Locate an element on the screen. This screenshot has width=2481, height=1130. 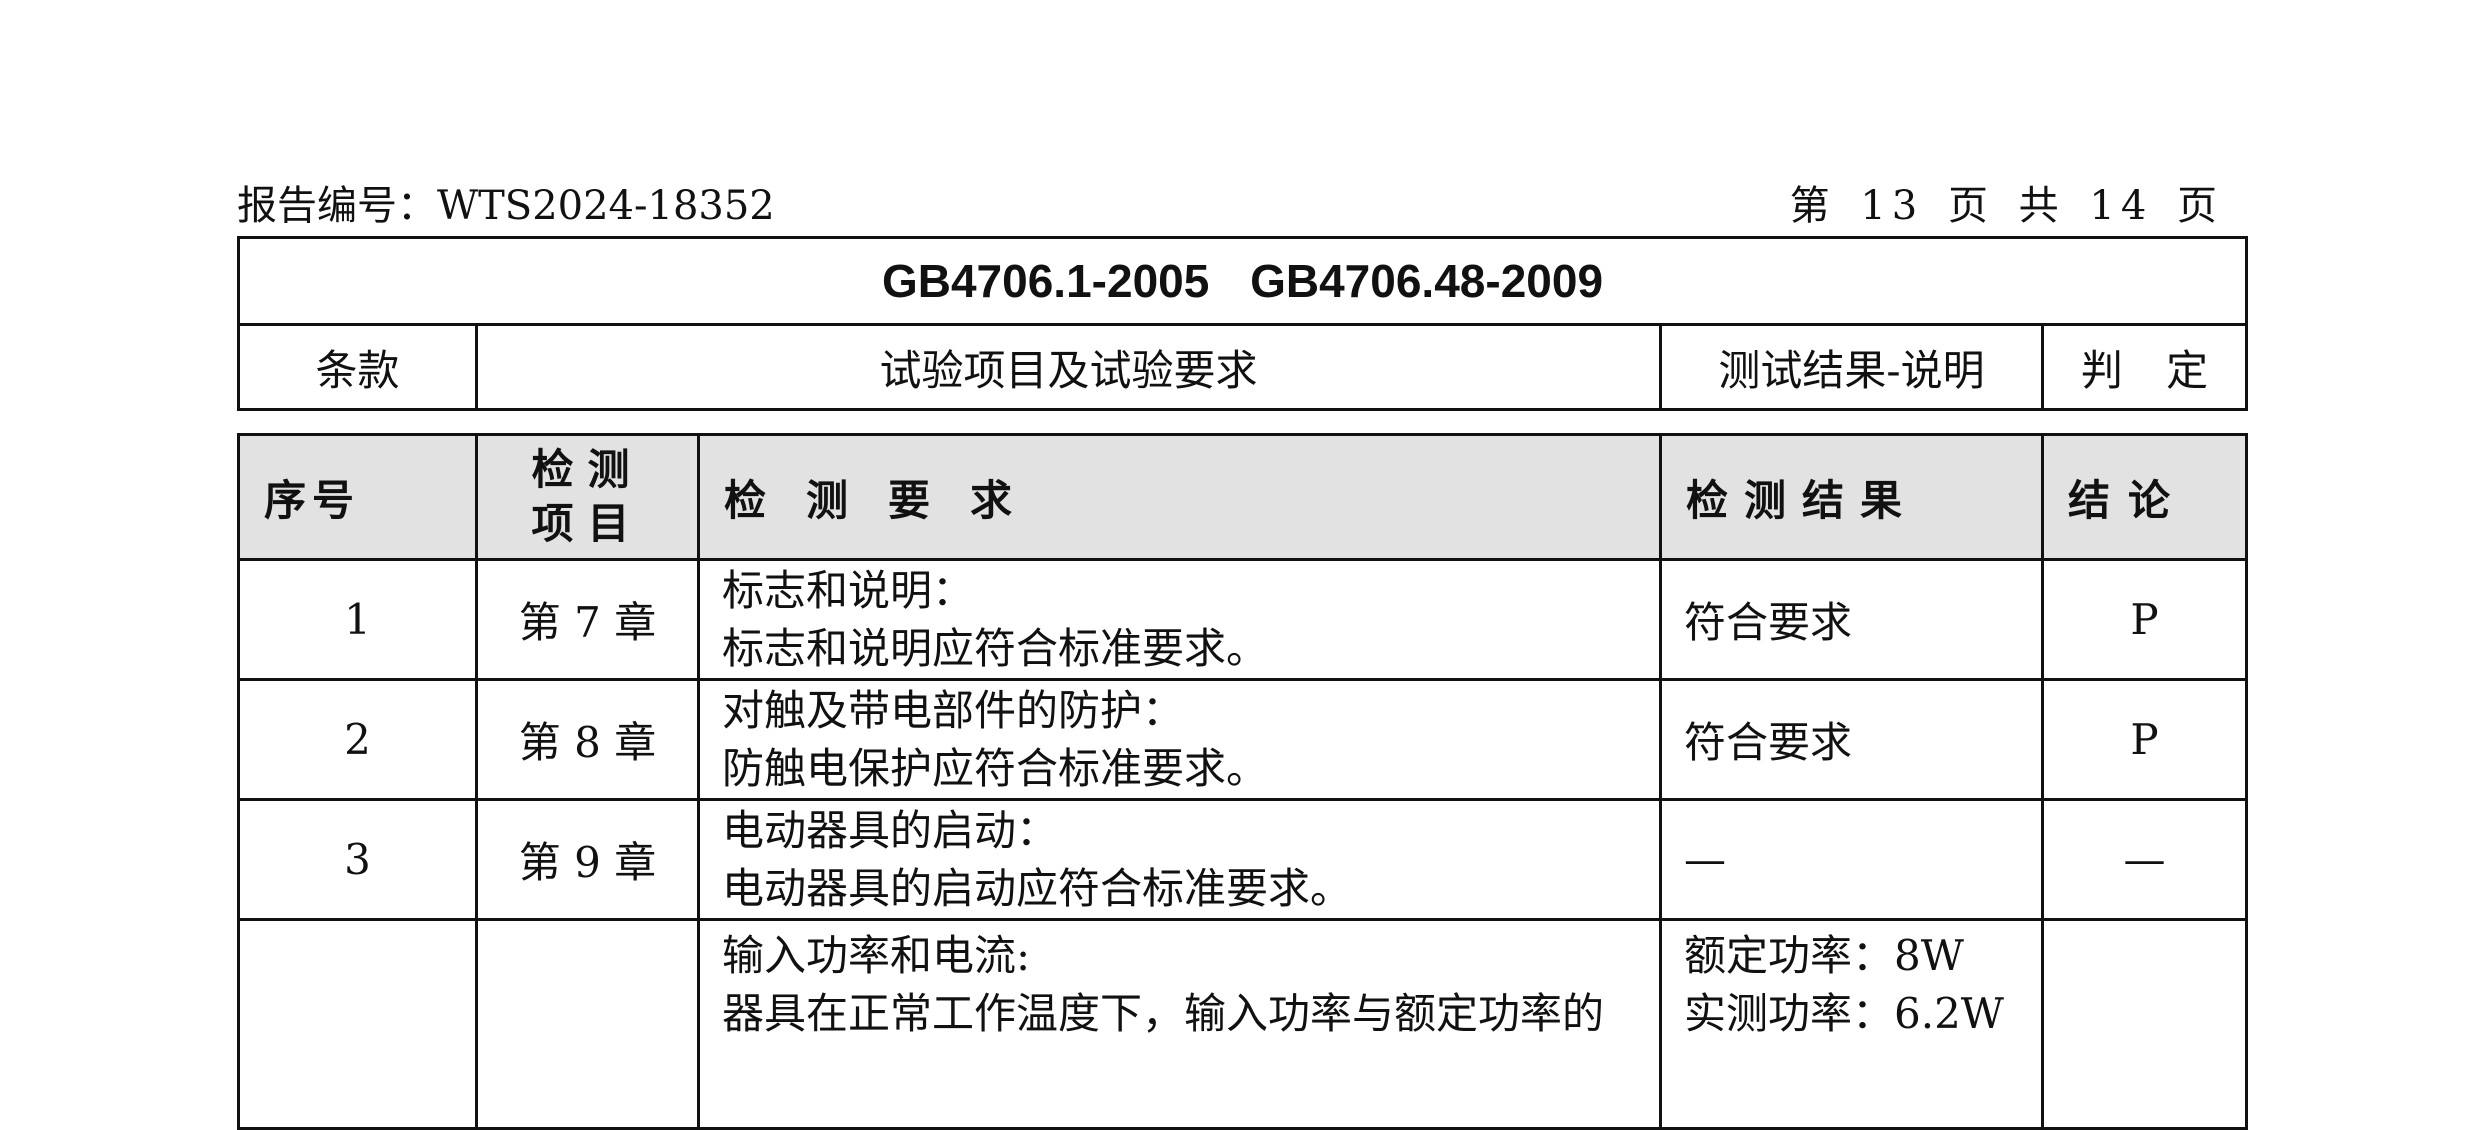
detection-header-row: 序号 检测 项目 检测要求 检测结果 结论 is located at coordinates (1242, 497).